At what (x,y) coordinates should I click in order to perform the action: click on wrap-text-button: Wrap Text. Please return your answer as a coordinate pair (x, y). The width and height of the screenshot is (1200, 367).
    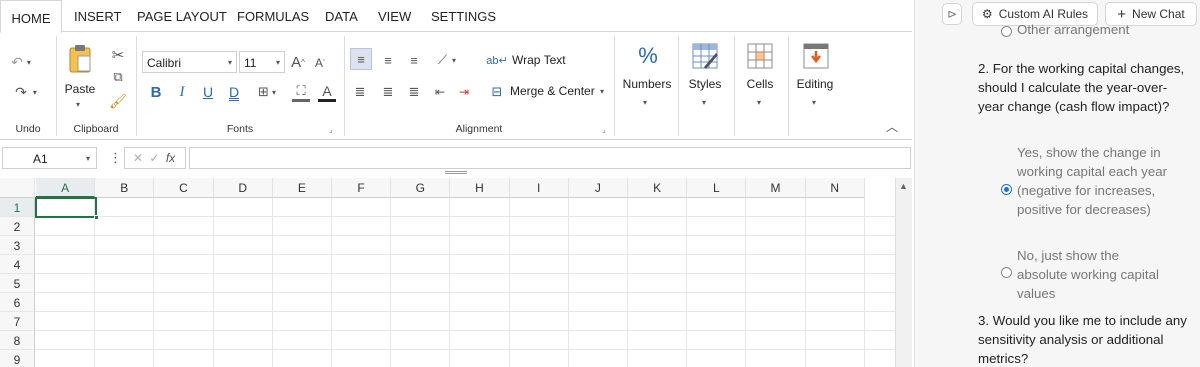
    Looking at the image, I should click on (539, 60).